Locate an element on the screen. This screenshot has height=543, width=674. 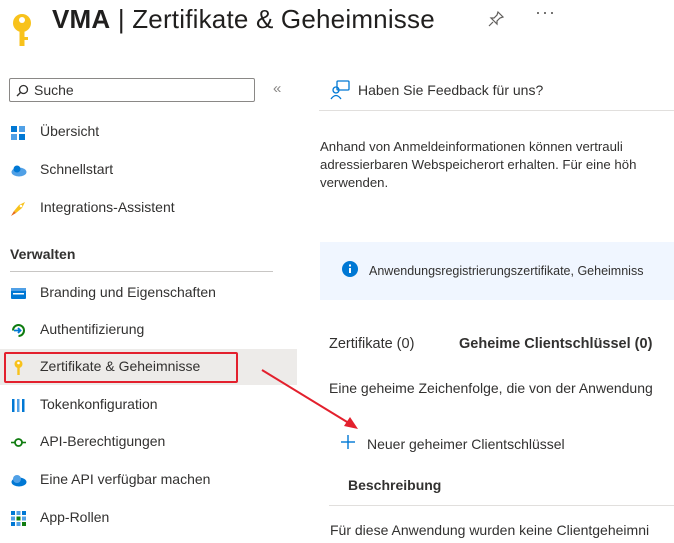
column-header-description: Beschreibung is located at coordinates (394, 485).